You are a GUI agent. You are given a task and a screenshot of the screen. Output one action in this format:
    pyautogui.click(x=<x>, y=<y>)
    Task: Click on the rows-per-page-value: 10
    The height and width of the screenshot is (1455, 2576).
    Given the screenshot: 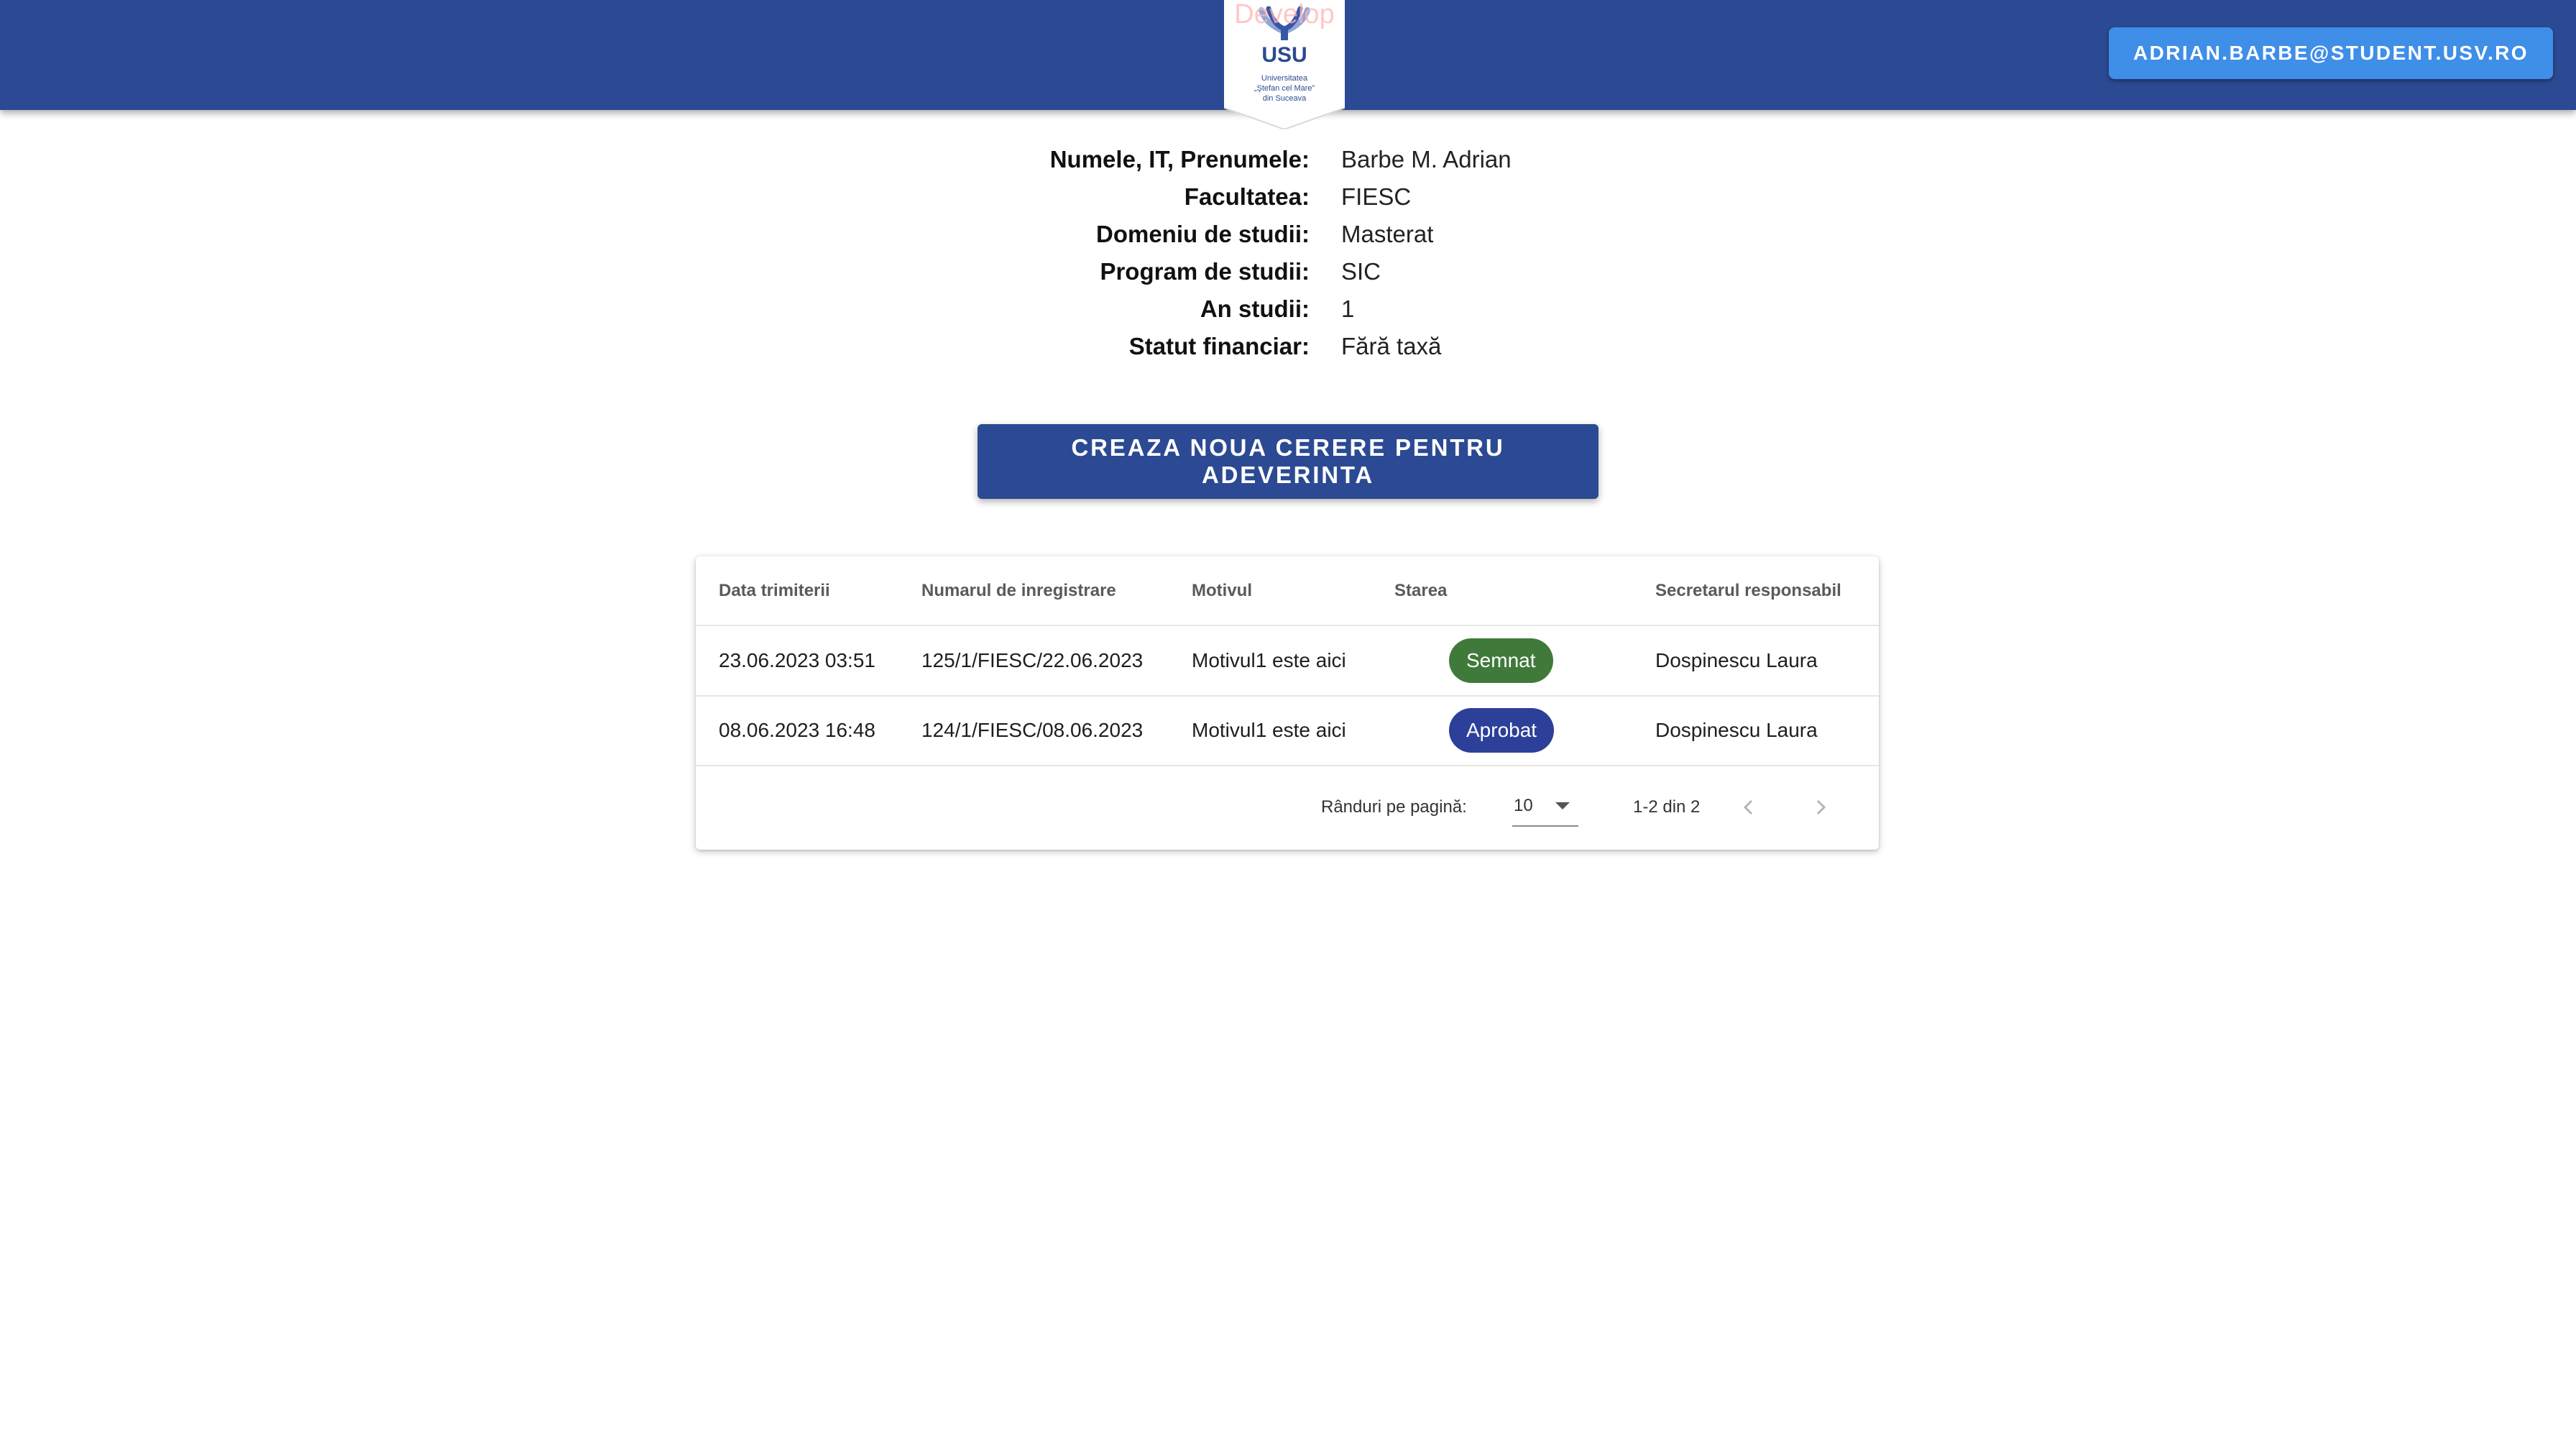 What is the action you would take?
    pyautogui.click(x=1523, y=805)
    